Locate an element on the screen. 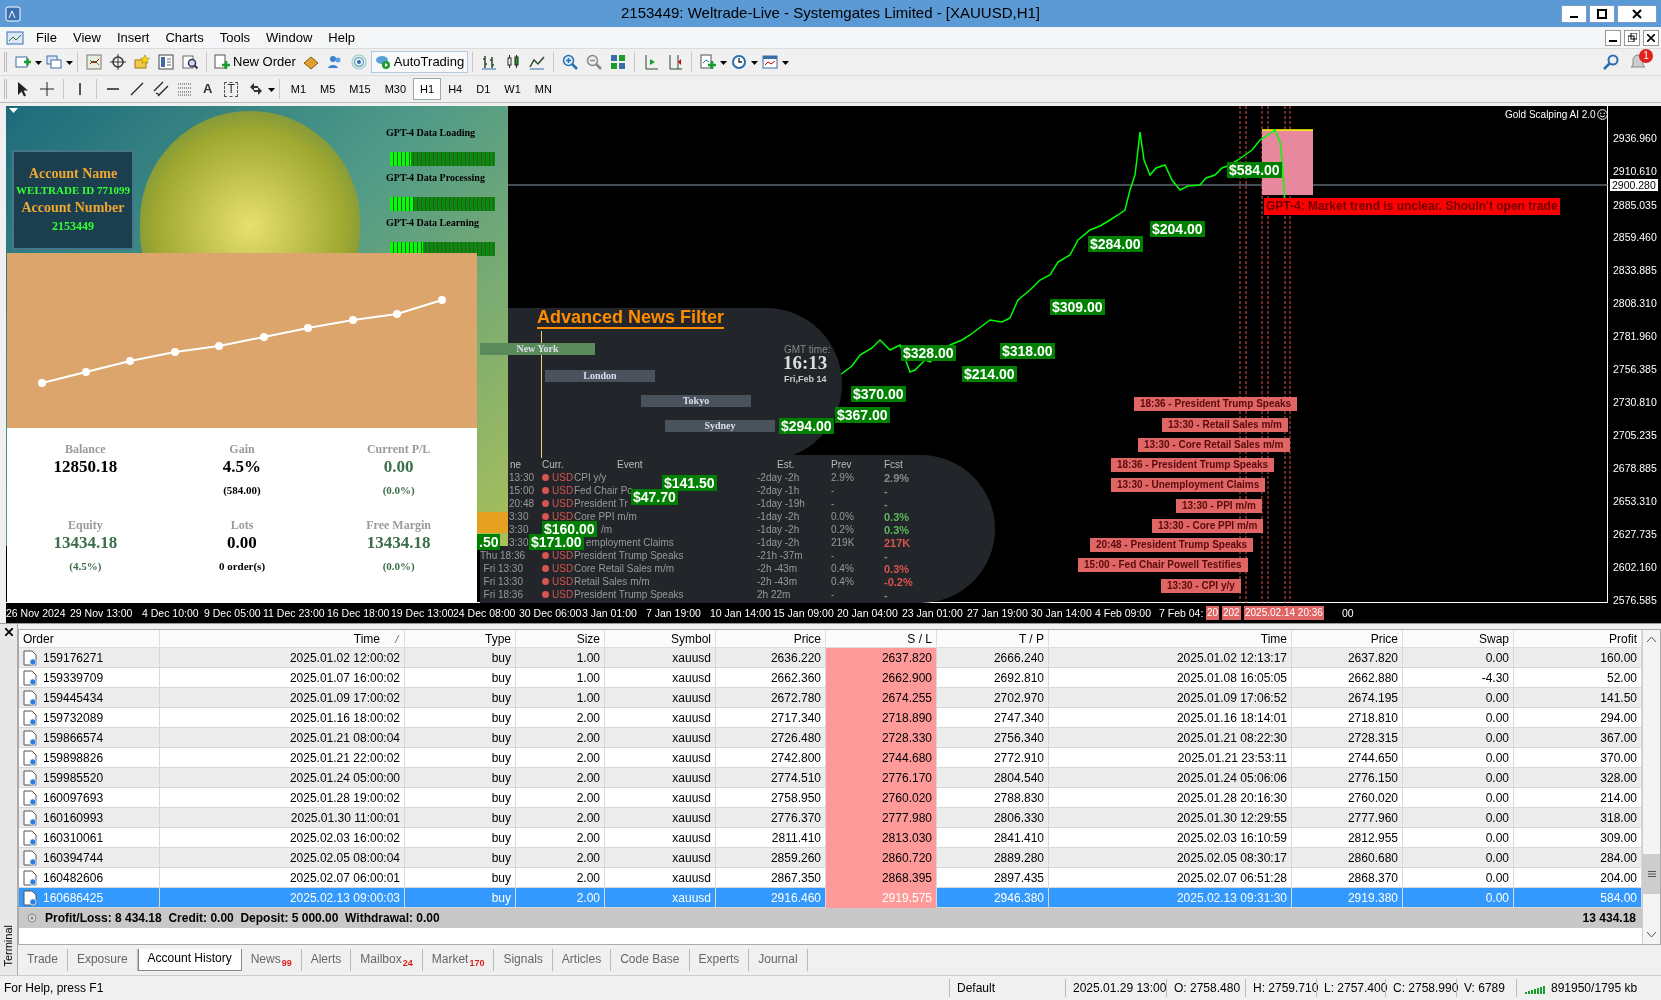  status-field: O: 2758.480 is located at coordinates (1205, 988).